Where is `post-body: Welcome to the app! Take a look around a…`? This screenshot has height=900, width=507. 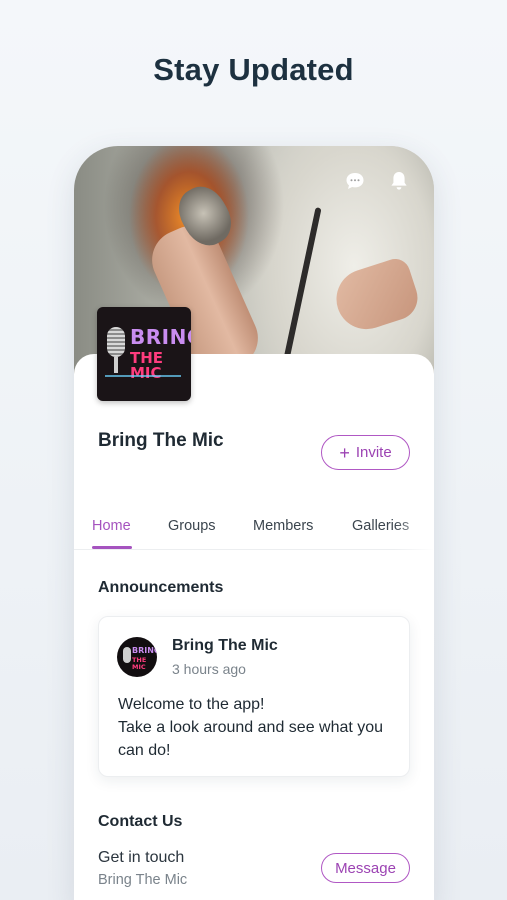 post-body: Welcome to the app! Take a look around a… is located at coordinates (260, 727).